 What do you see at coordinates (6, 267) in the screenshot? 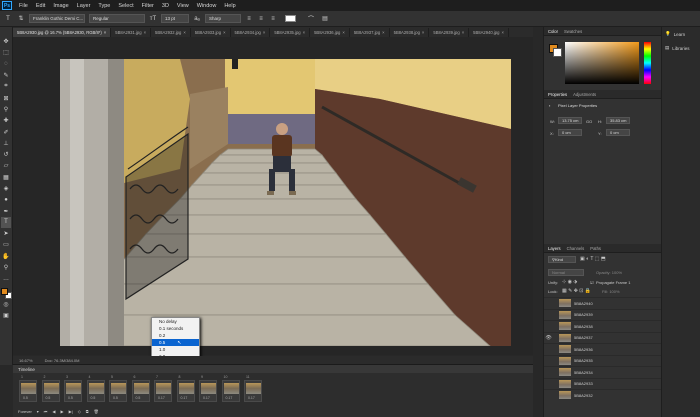
I see `zoom-tool-icon: ⚲` at bounding box center [6, 267].